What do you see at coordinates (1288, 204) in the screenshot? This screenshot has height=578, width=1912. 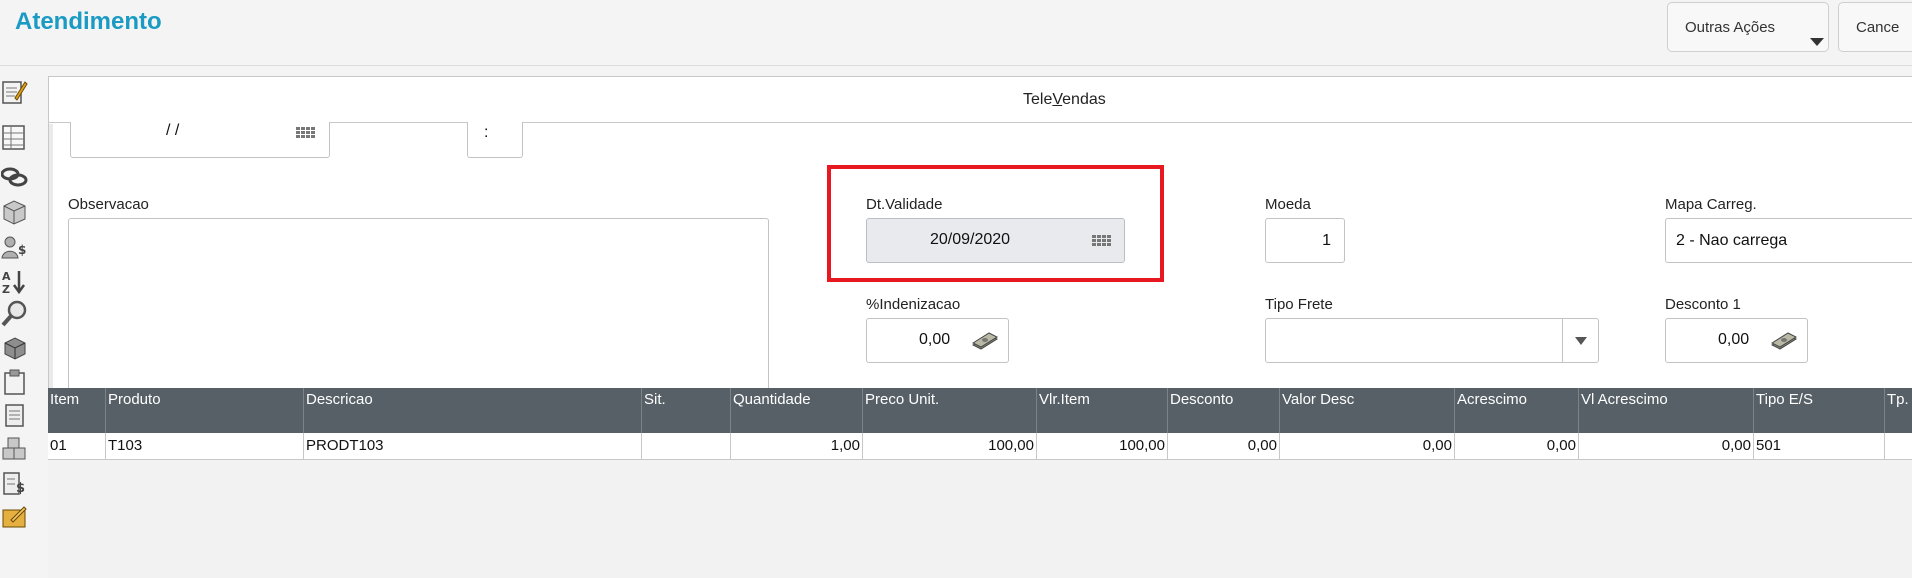 I see `moeda-label: Moeda` at bounding box center [1288, 204].